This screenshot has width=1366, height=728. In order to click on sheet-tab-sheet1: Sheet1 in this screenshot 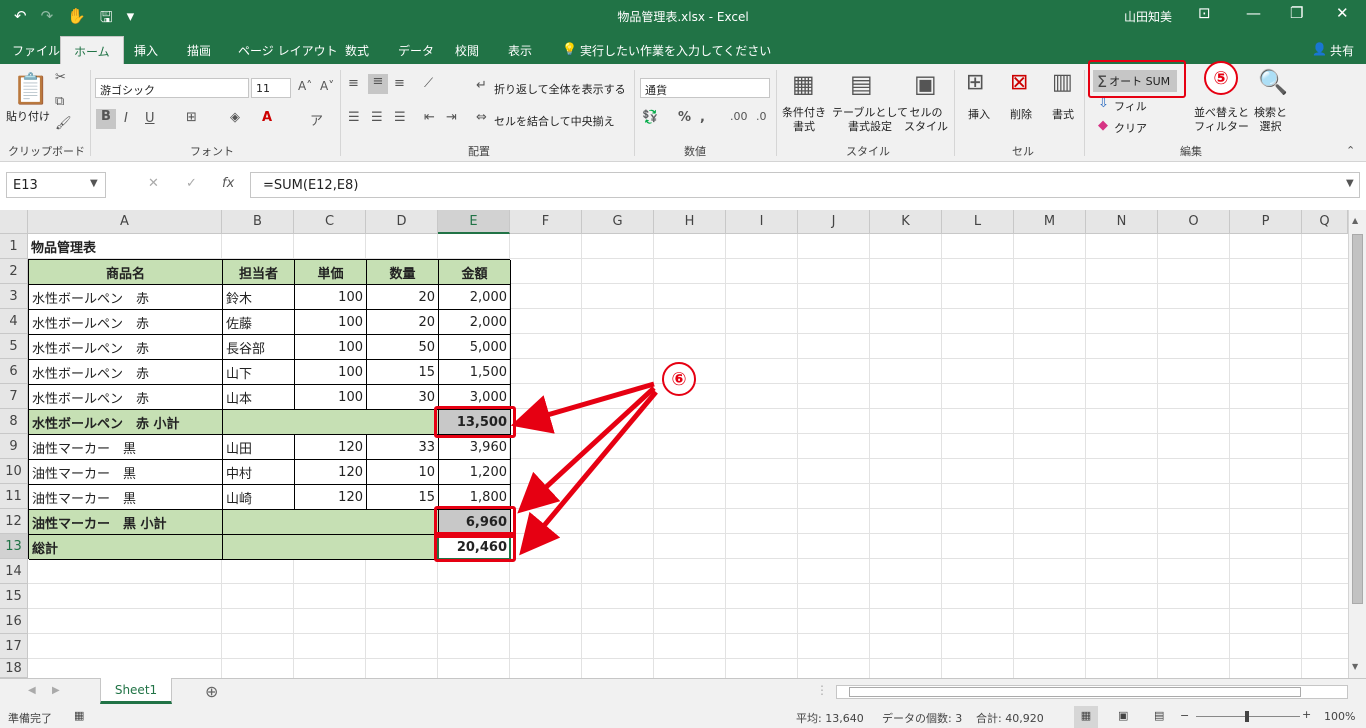, I will do `click(136, 691)`.